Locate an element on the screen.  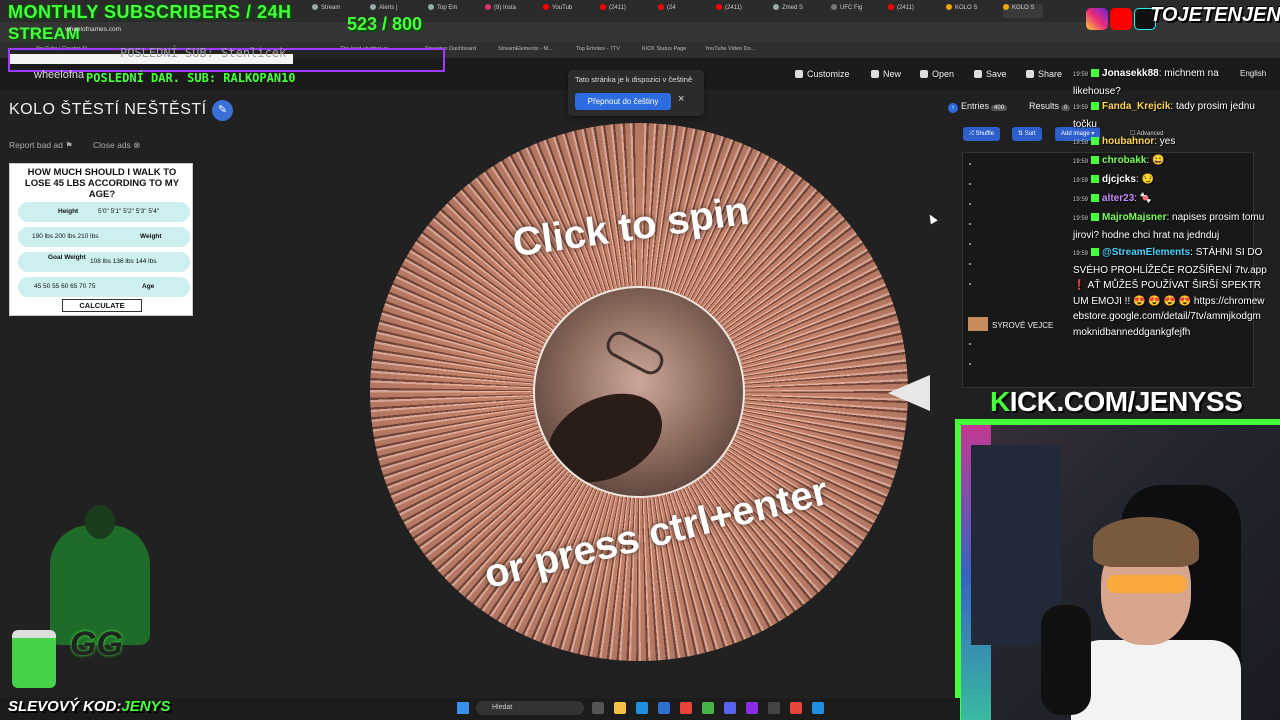
hub-photo-shape is located at coordinates (635, 353).